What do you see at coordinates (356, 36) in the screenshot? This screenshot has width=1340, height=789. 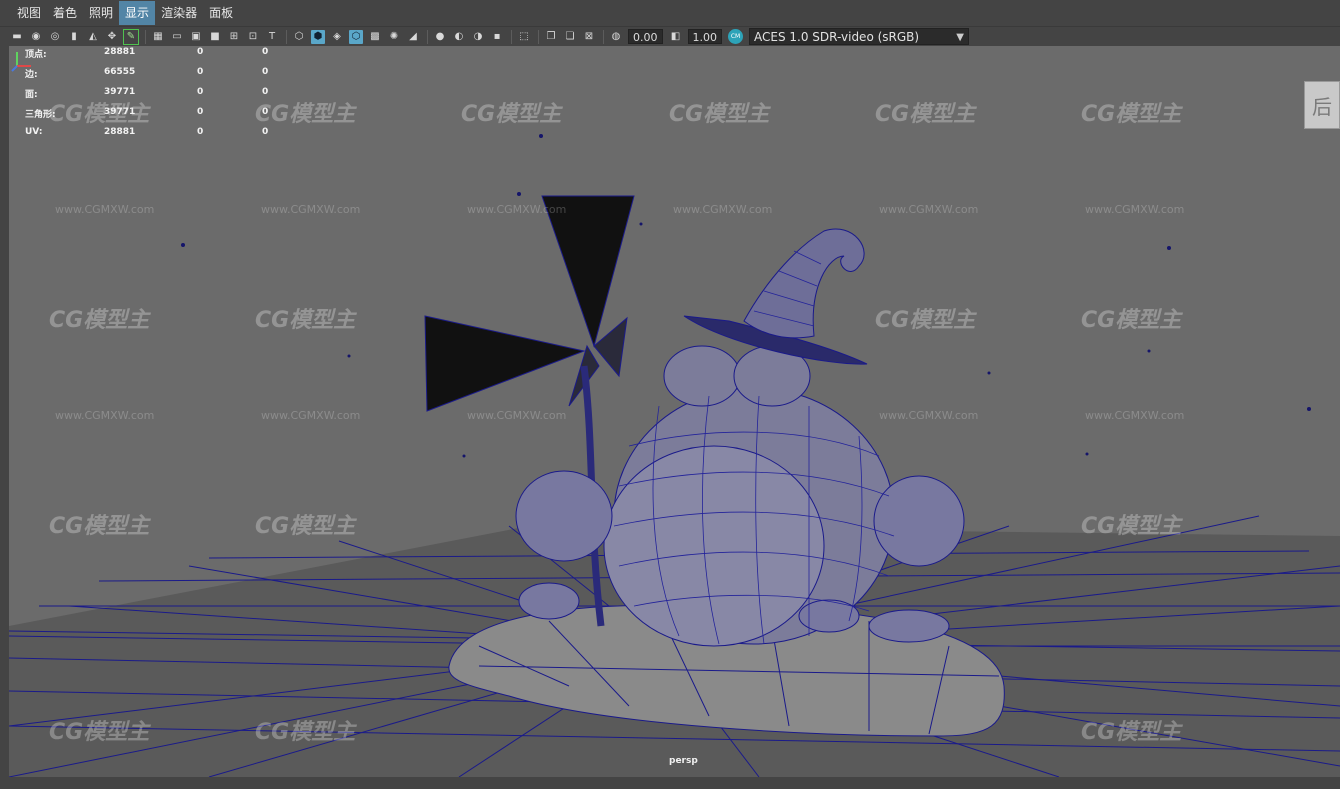 I see `wireframe-on-shaded-icon: ⬡` at bounding box center [356, 36].